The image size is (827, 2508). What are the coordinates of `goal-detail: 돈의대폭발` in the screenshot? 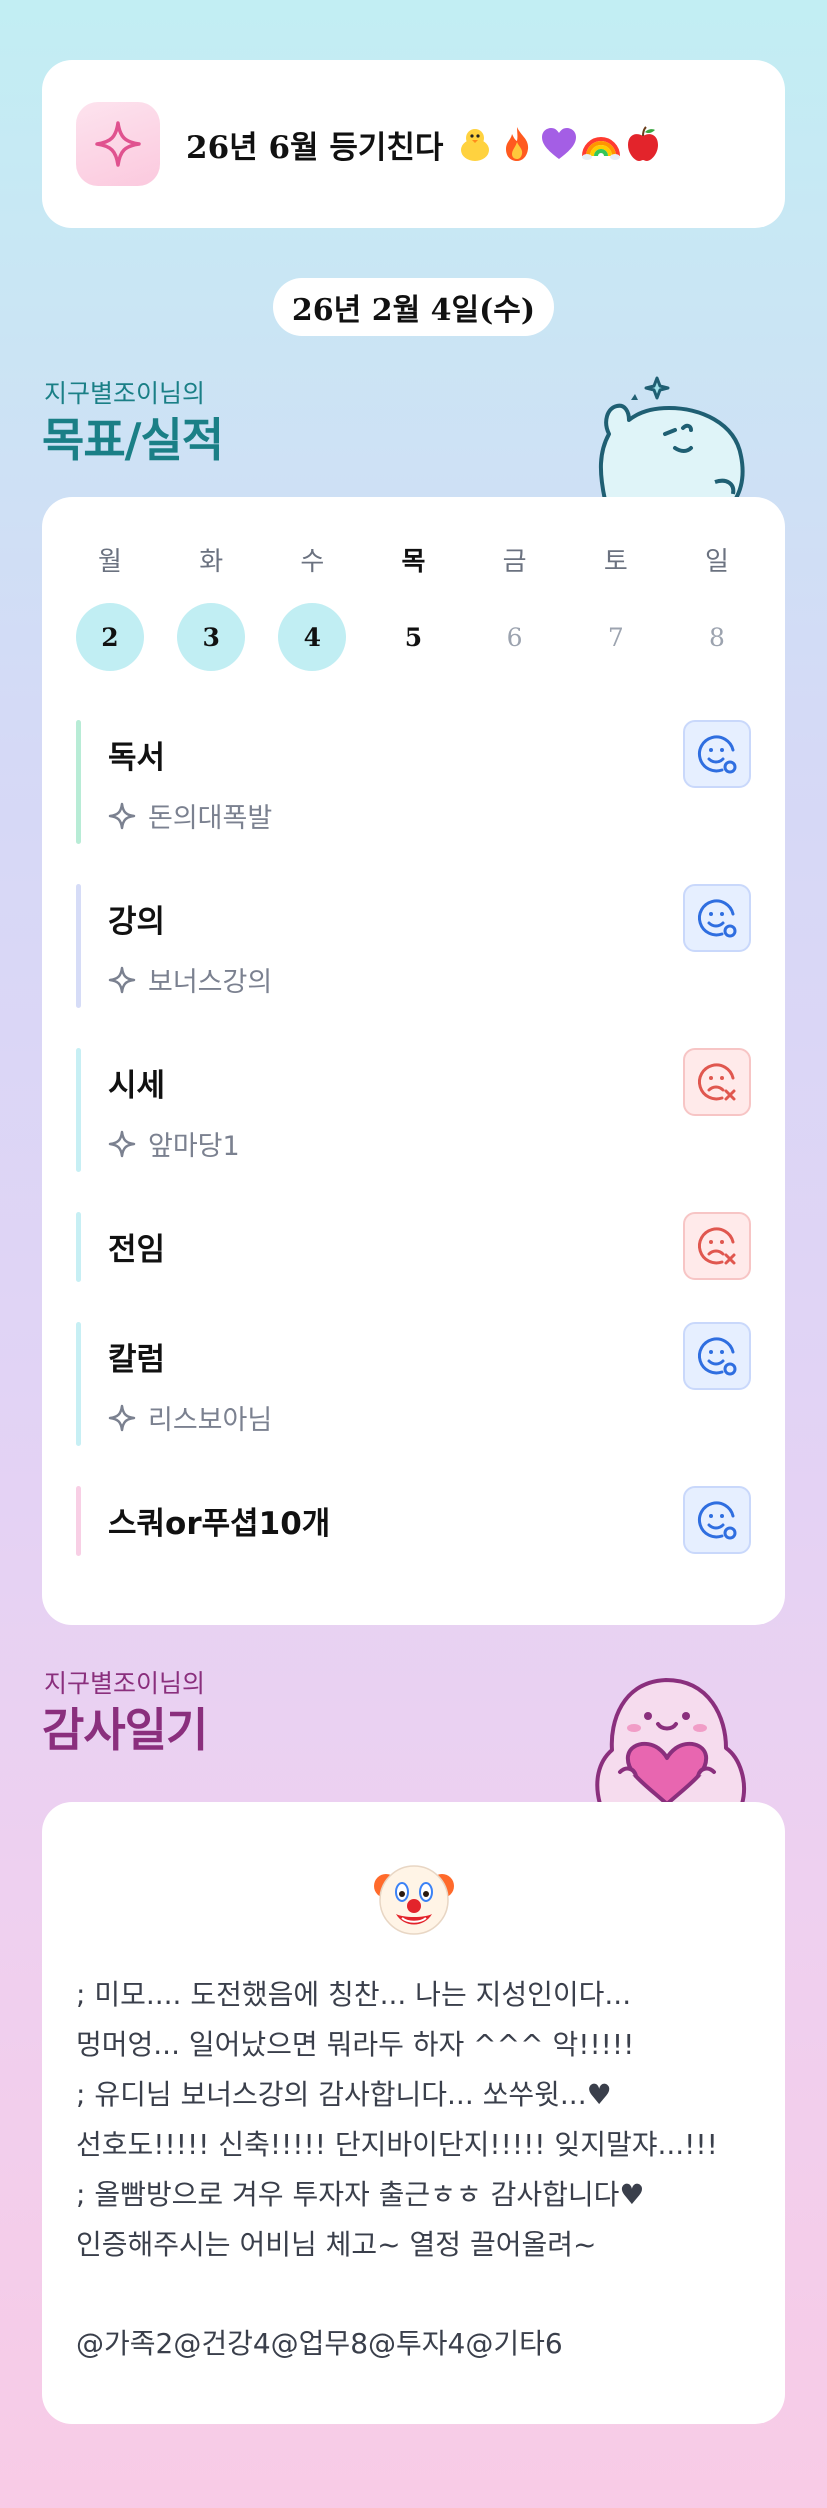 It's located at (210, 818).